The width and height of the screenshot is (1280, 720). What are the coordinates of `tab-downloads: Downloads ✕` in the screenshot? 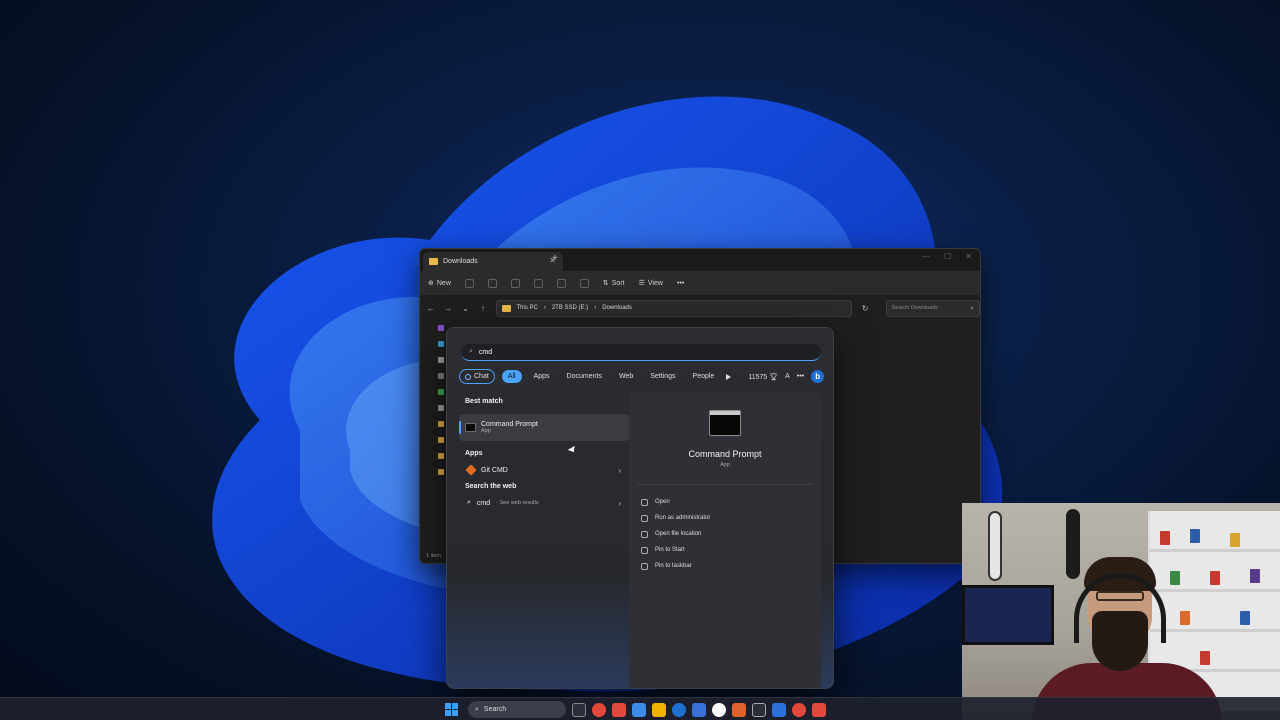 It's located at (493, 261).